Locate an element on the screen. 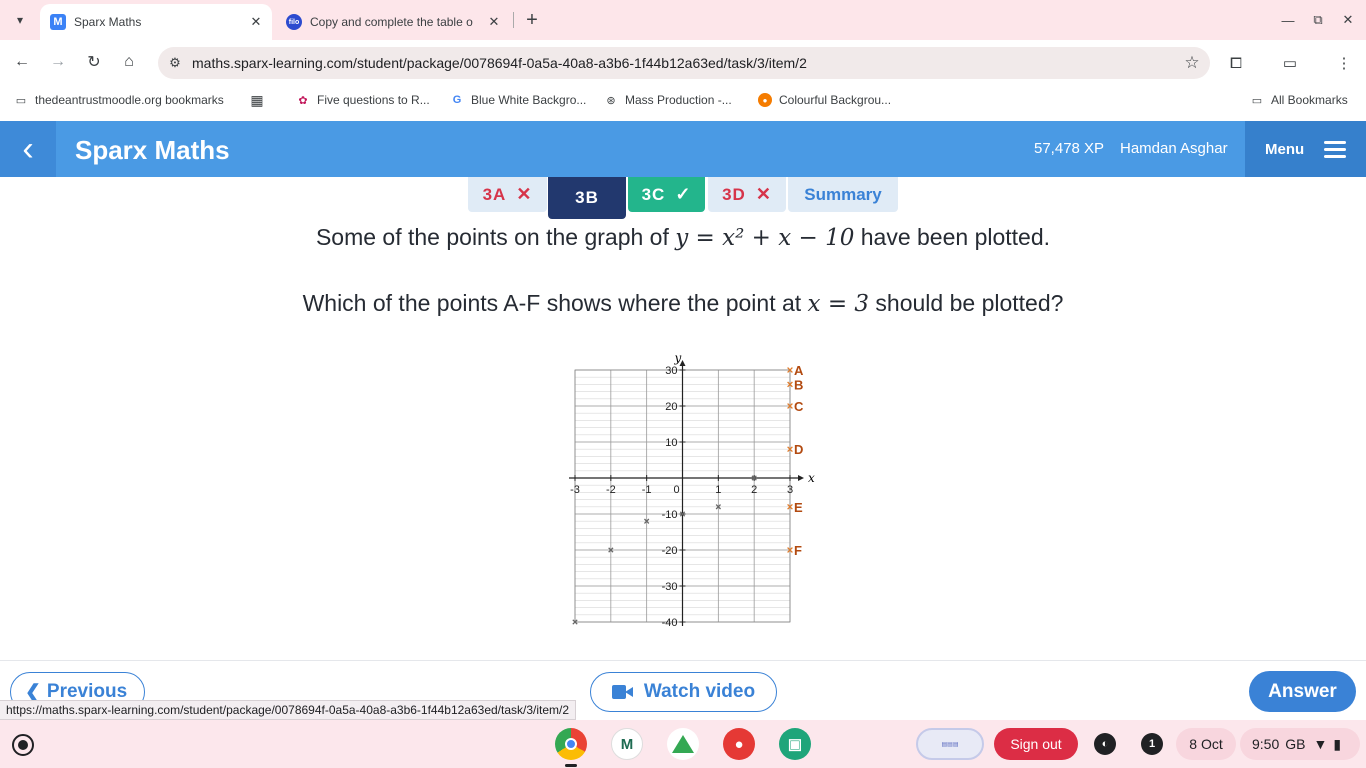 This screenshot has width=1366, height=768. tick-icon: ✓ is located at coordinates (683, 194).